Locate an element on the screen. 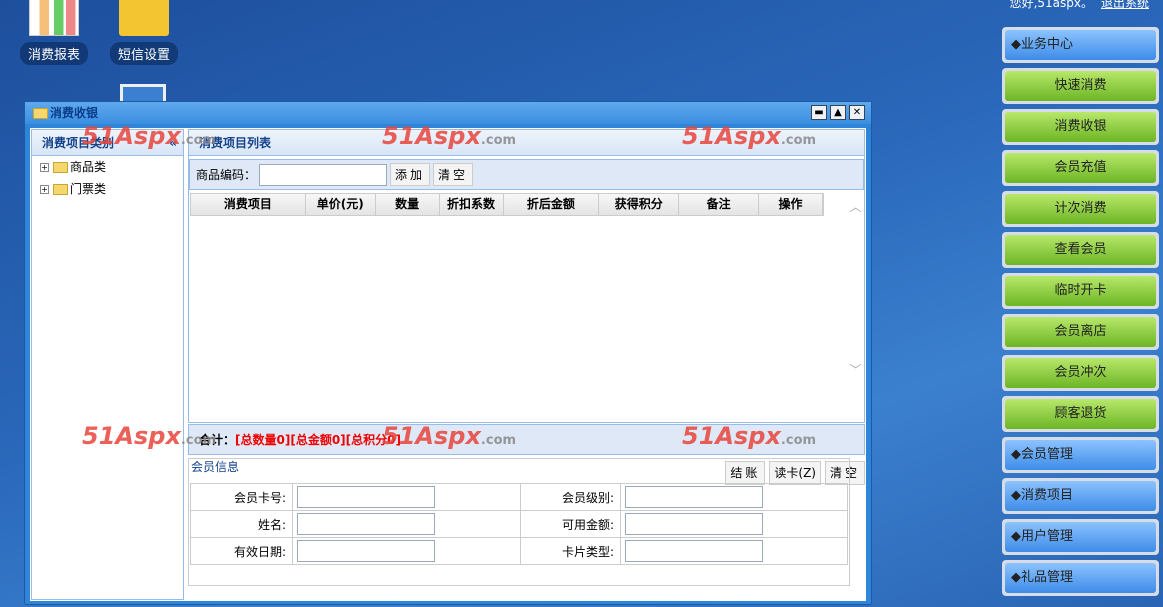  maximize-button: ▲ is located at coordinates (838, 112).